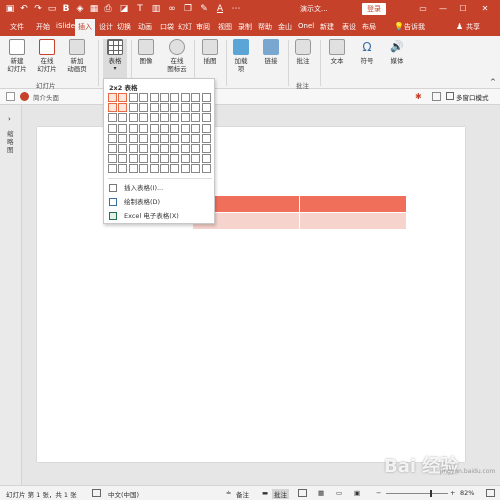  What do you see at coordinates (96, 493) in the screenshot?
I see `spellcheck-icon` at bounding box center [96, 493].